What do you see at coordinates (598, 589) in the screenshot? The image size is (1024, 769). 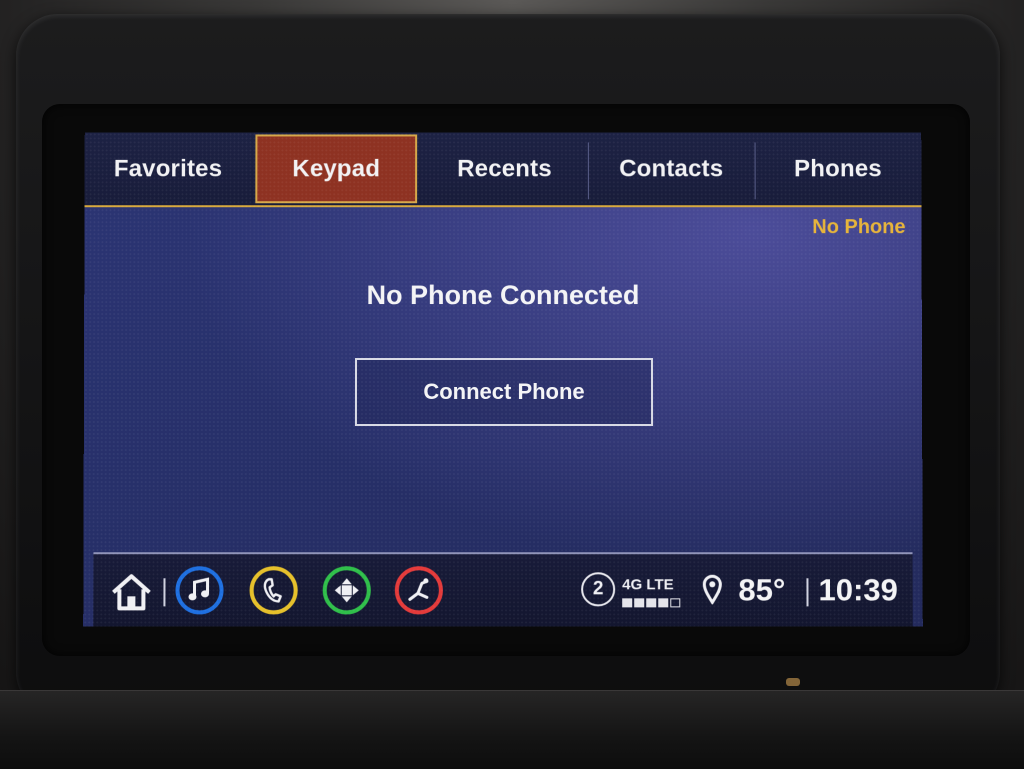 I see `bluetooth-device-badge: 2` at bounding box center [598, 589].